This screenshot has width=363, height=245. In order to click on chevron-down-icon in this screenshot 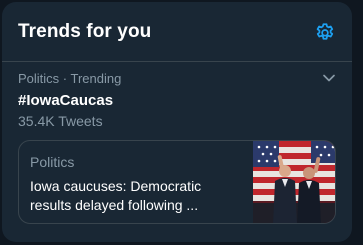, I will do `click(329, 78)`.